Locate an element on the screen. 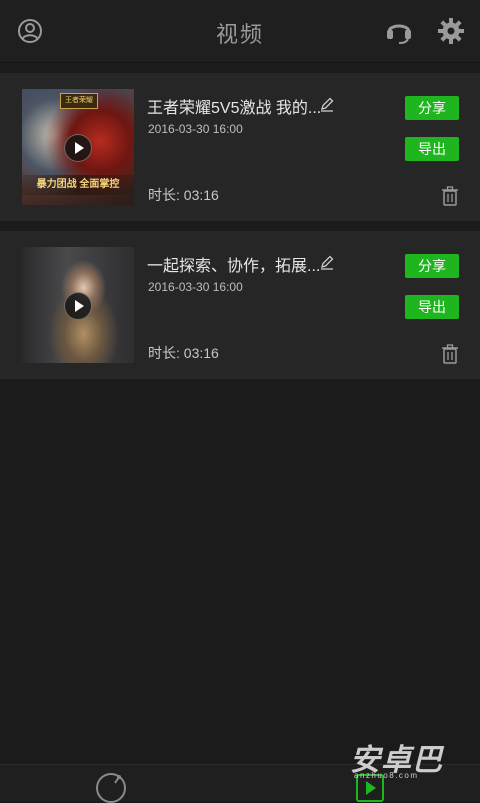 The height and width of the screenshot is (803, 480). headset-icon is located at coordinates (399, 31).